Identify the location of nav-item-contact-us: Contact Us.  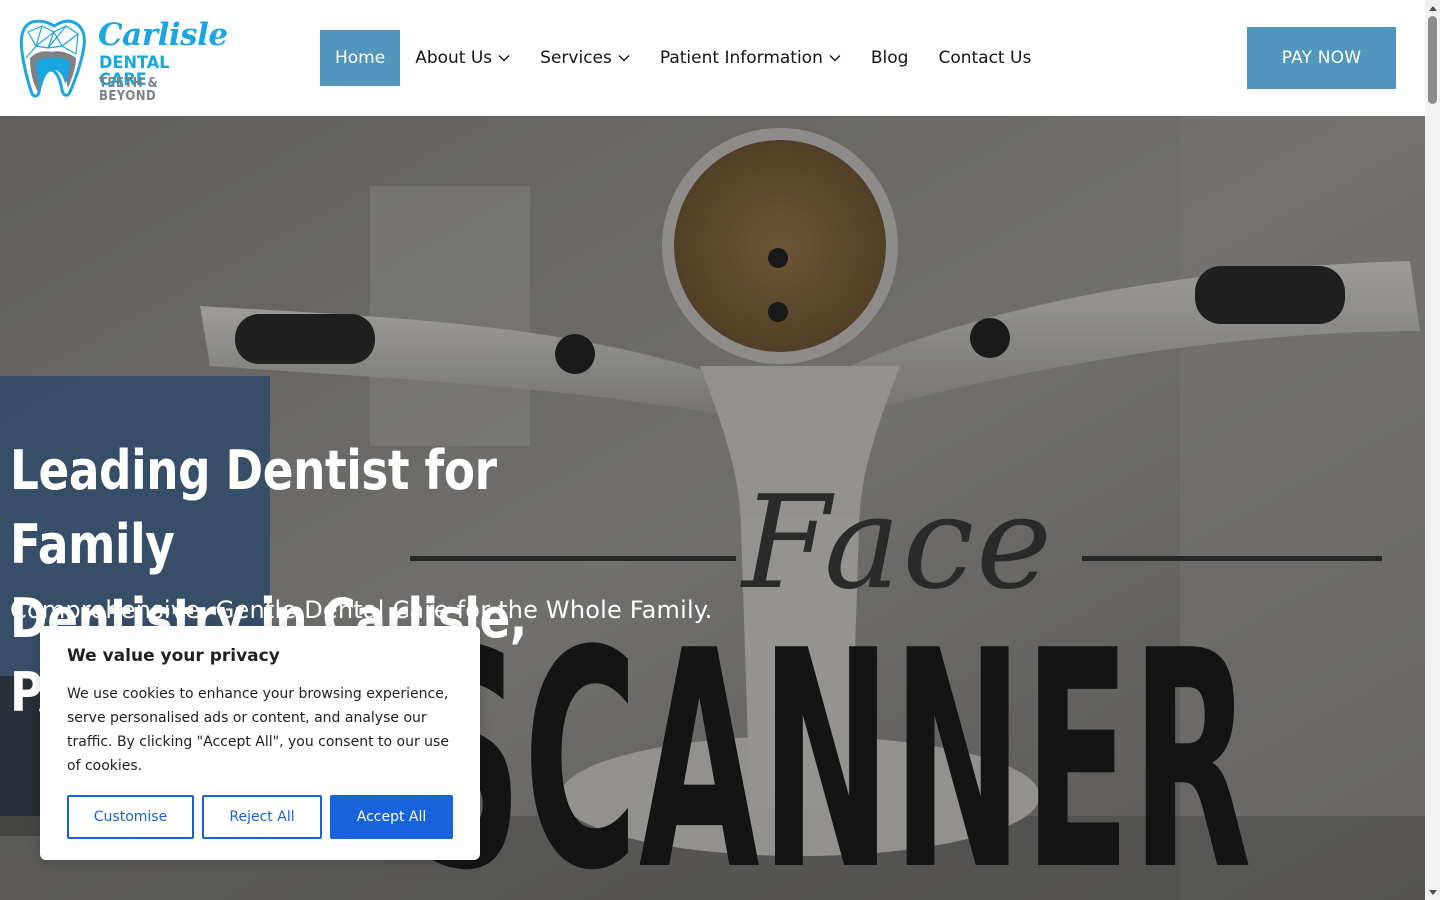
(984, 58).